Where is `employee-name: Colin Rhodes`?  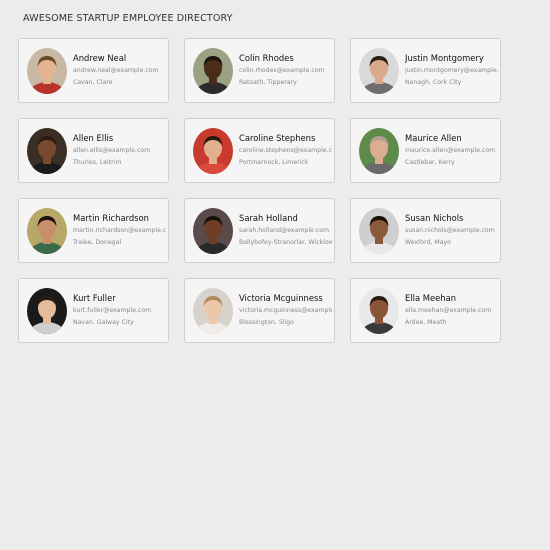
employee-name: Colin Rhodes is located at coordinates (266, 58).